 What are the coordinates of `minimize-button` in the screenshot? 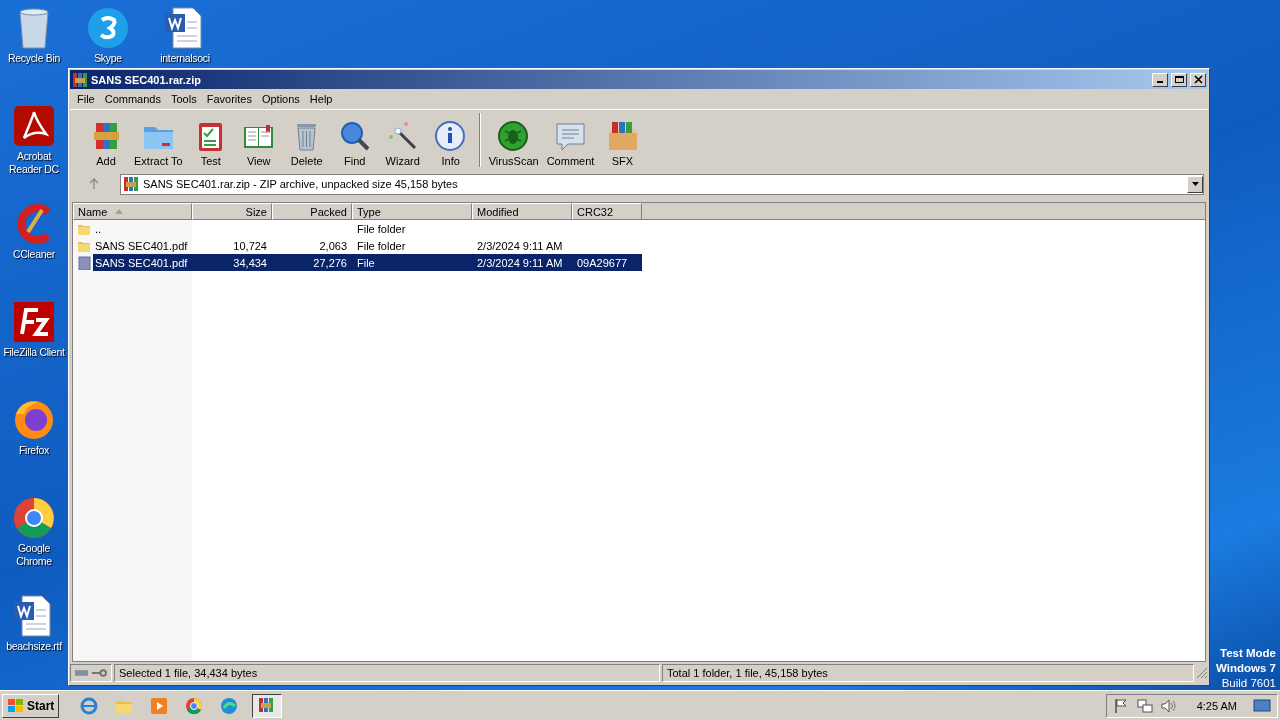 It's located at (1160, 79).